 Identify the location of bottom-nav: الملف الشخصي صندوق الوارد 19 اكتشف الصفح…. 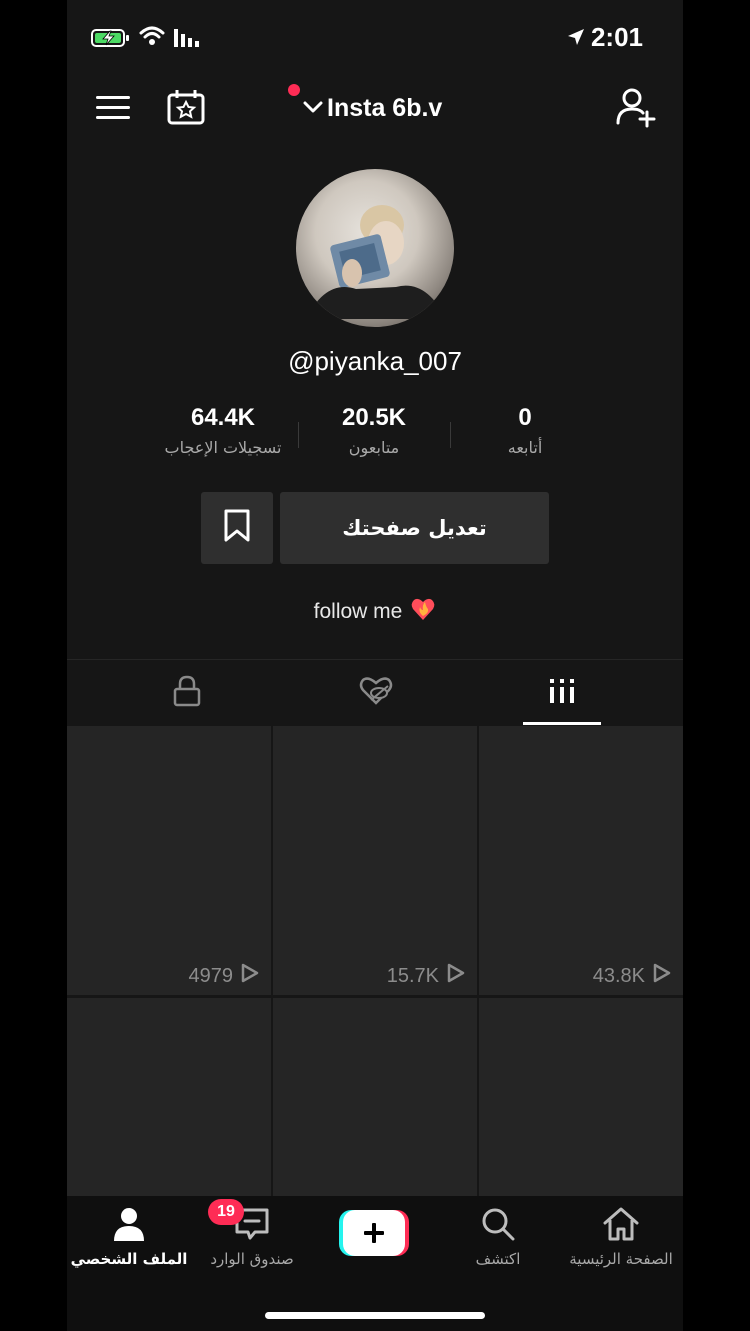
(375, 1263).